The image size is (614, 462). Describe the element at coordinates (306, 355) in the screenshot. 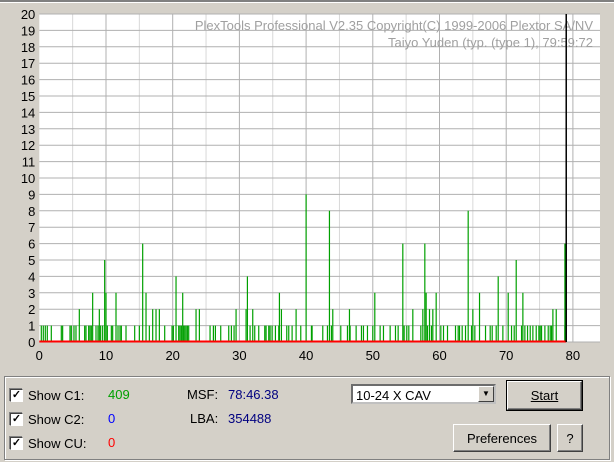

I see `x-tick-label: 40` at that location.